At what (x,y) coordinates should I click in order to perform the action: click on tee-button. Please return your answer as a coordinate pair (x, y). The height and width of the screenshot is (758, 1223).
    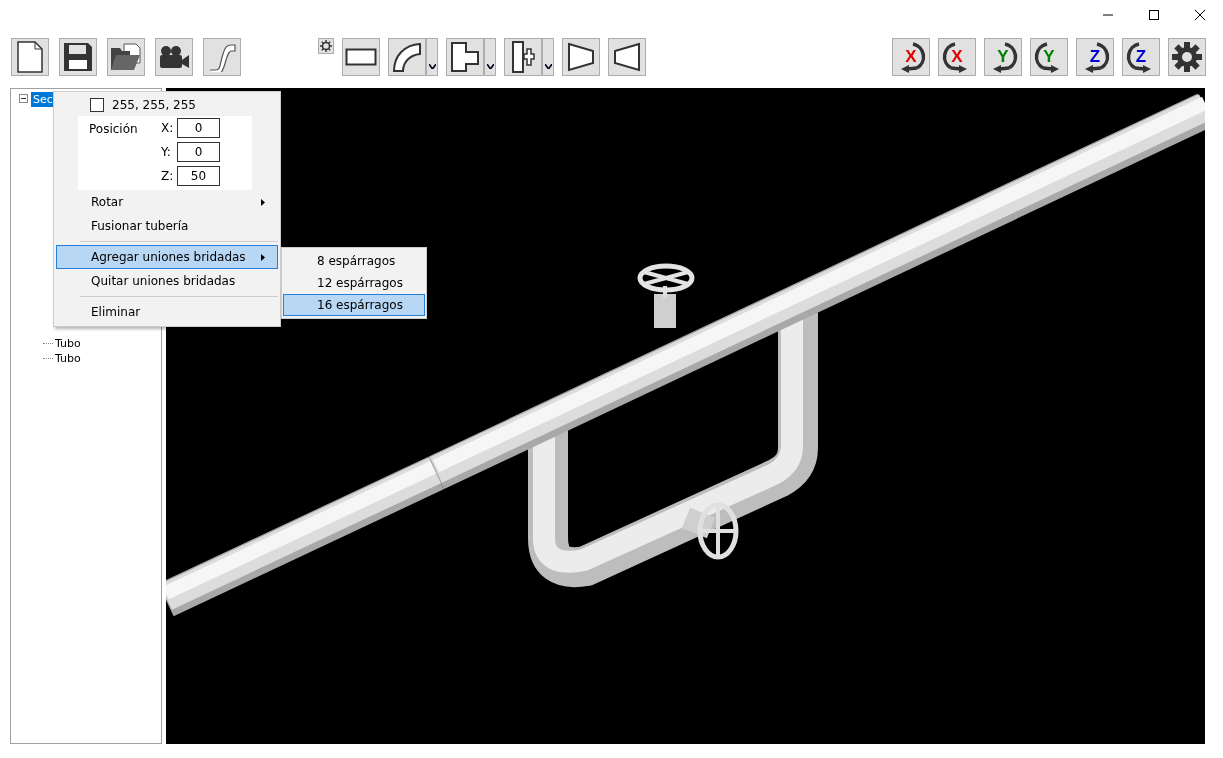
    Looking at the image, I should click on (465, 57).